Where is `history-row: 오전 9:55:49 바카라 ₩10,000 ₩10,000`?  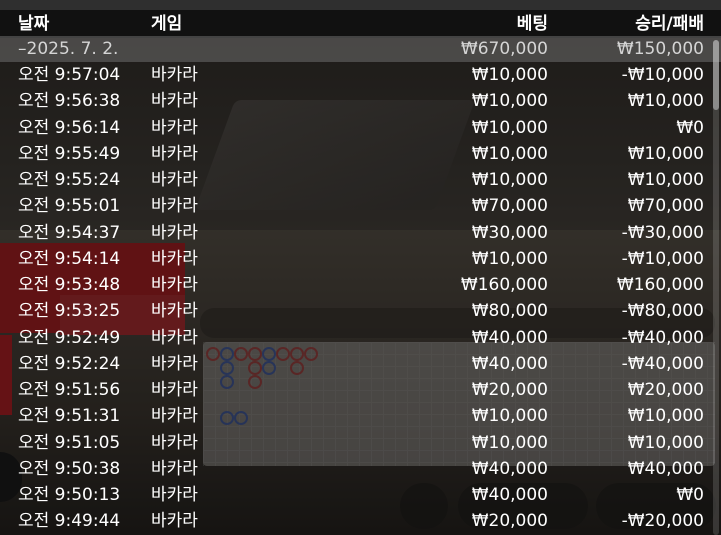 history-row: 오전 9:55:49 바카라 ₩10,000 ₩10,000 is located at coordinates (360, 154).